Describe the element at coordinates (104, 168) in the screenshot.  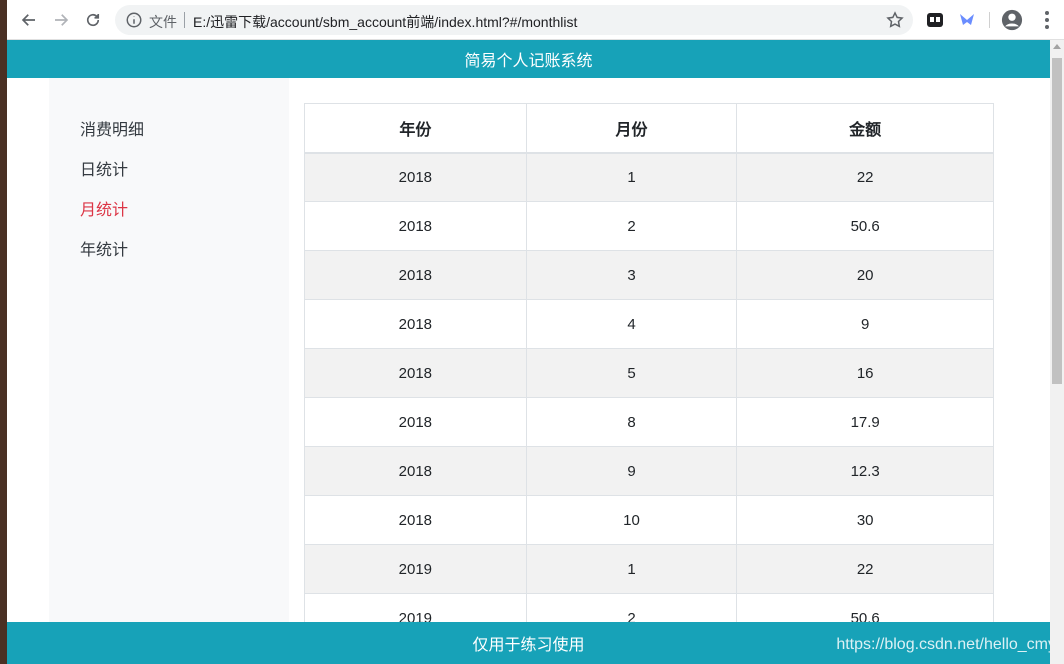
I see `sidebar-item-daily-stats: 日统计` at that location.